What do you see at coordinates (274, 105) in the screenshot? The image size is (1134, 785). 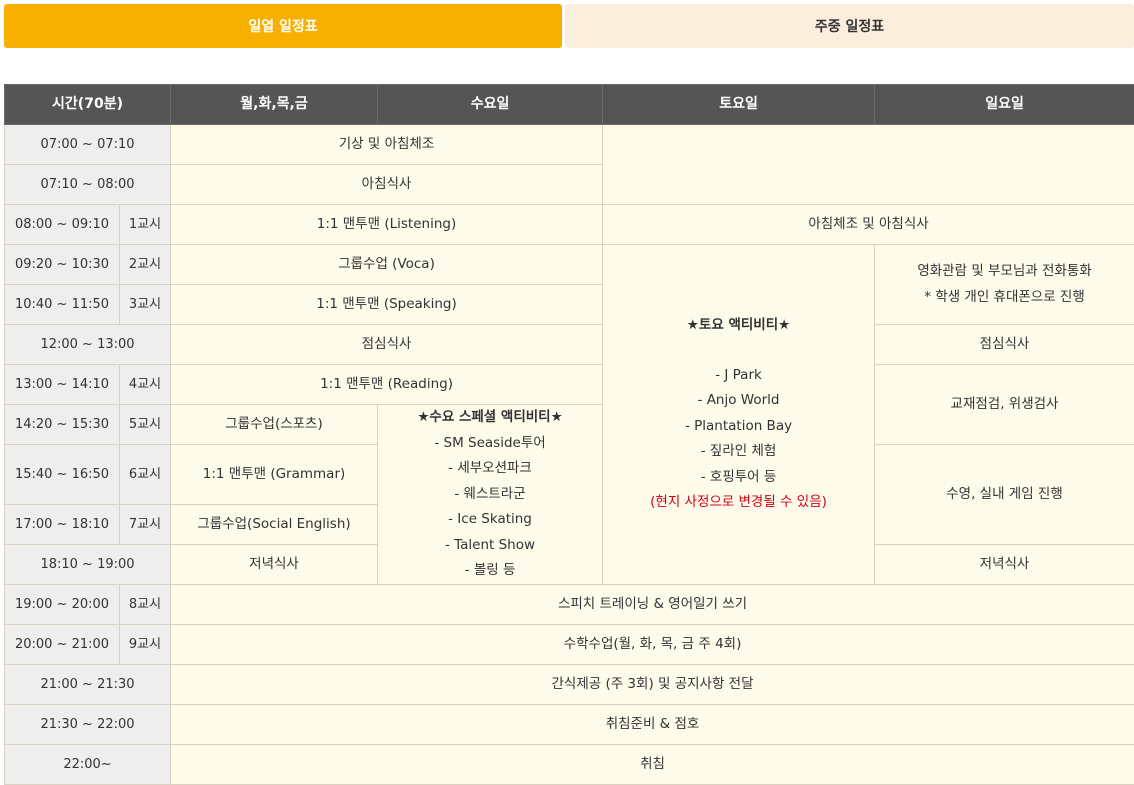 I see `header-mtwf: 월,화,목,금` at bounding box center [274, 105].